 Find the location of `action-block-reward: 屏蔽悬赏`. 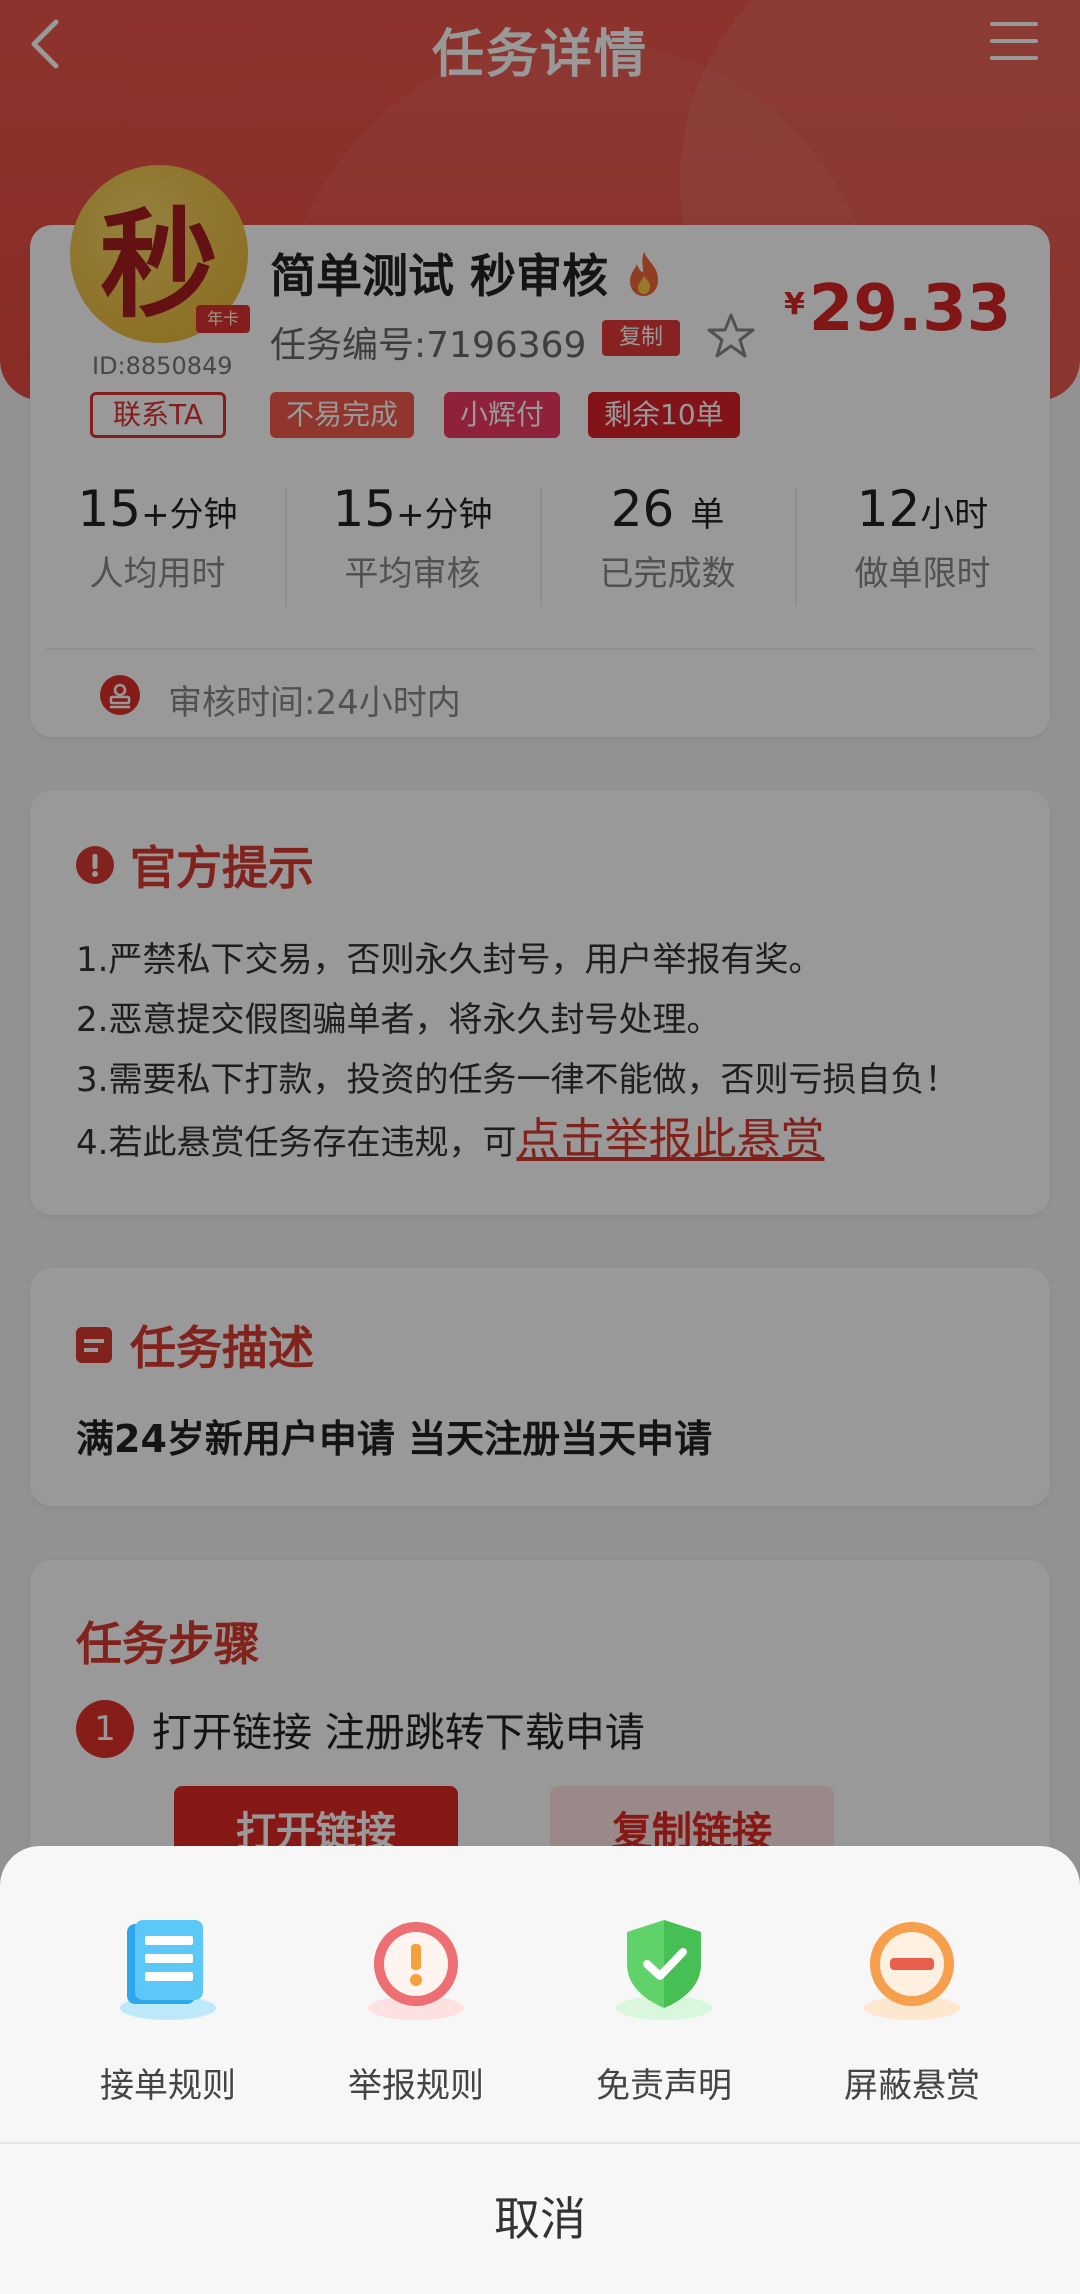

action-block-reward: 屏蔽悬赏 is located at coordinates (912, 2011).